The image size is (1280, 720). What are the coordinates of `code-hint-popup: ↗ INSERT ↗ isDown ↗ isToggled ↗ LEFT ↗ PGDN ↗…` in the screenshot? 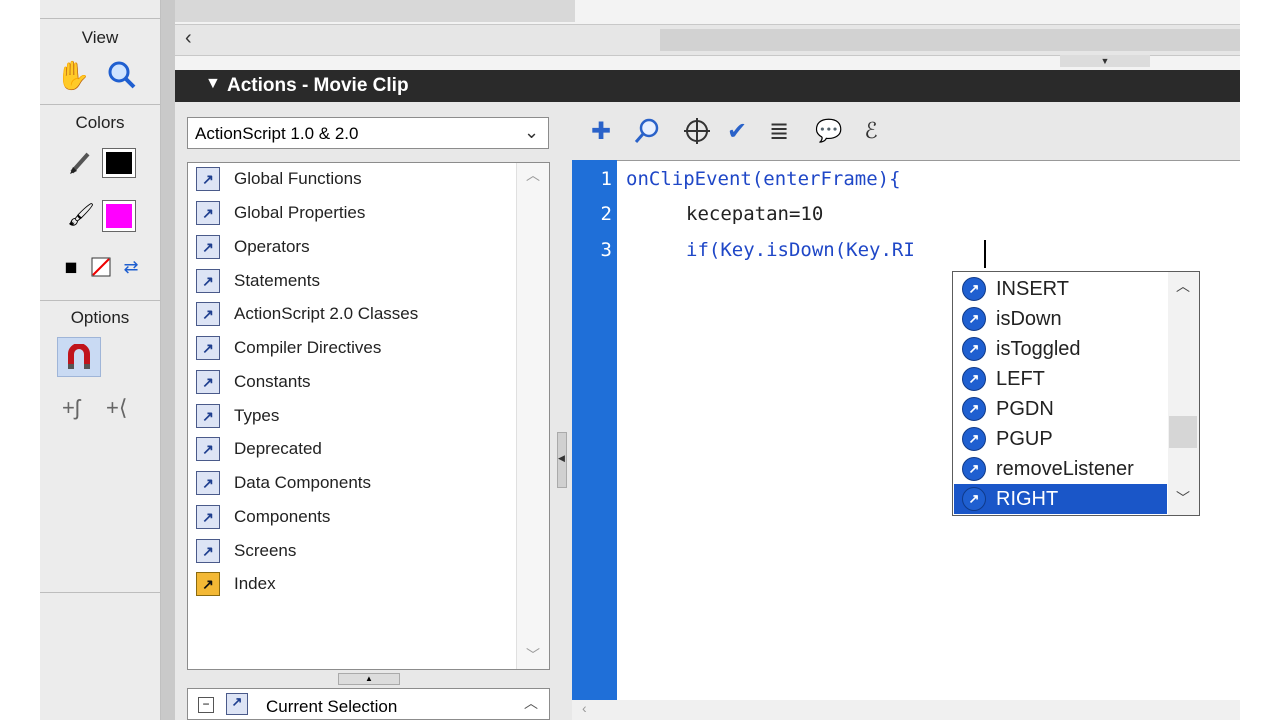 It's located at (1076, 393).